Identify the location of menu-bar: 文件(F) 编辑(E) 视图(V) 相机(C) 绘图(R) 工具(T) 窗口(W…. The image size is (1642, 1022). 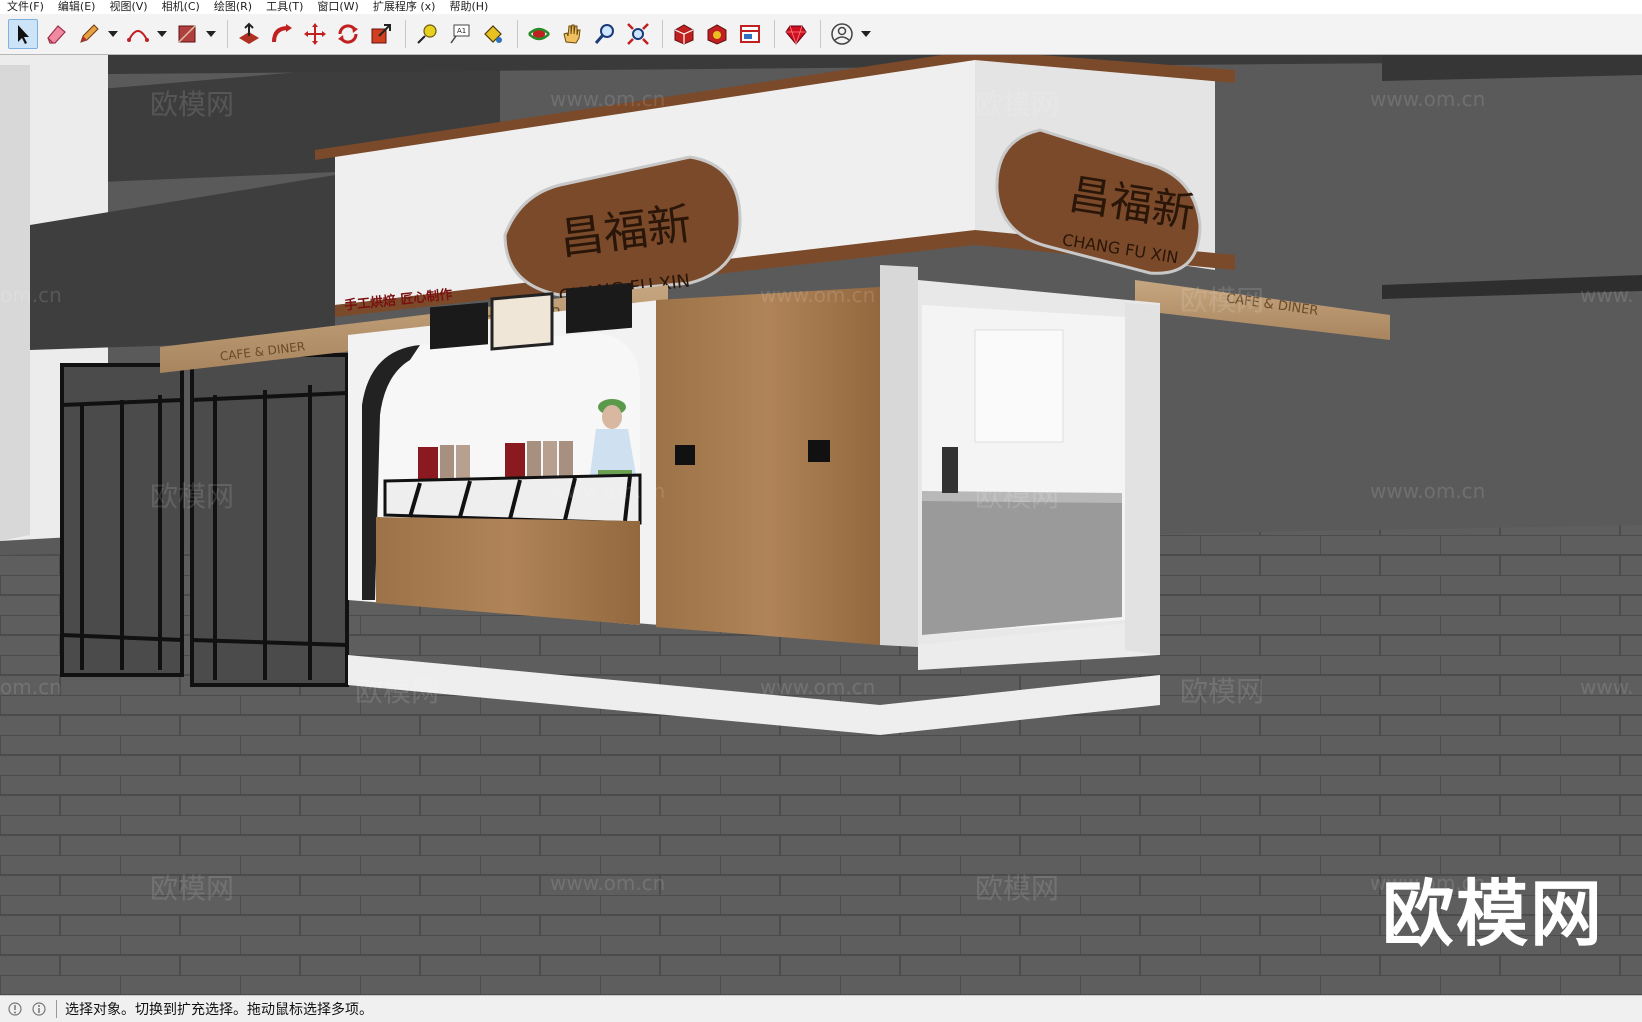
(821, 7).